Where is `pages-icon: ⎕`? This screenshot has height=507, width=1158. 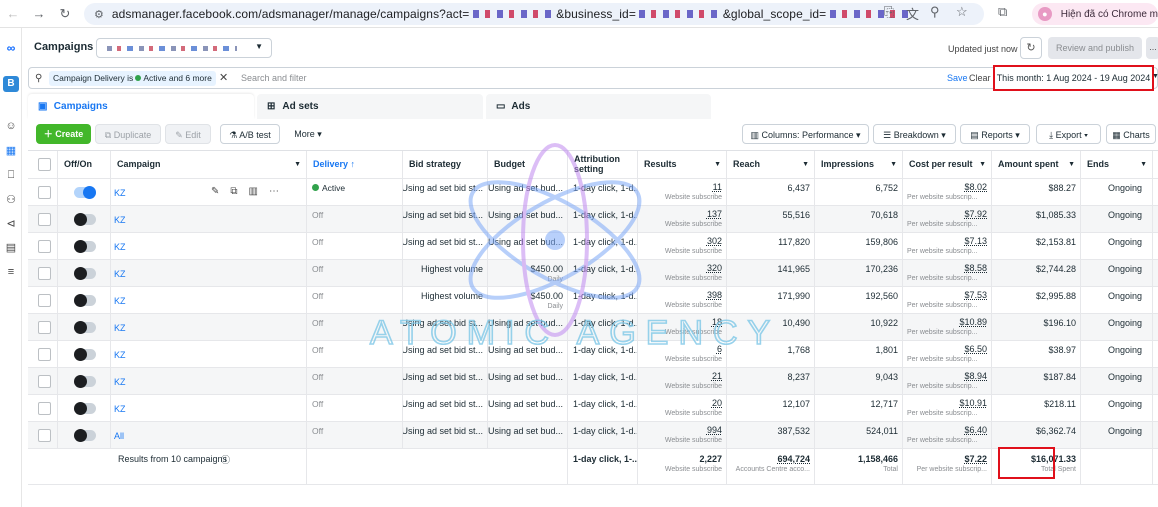
pages-icon: ⎕ is located at coordinates (11, 175).